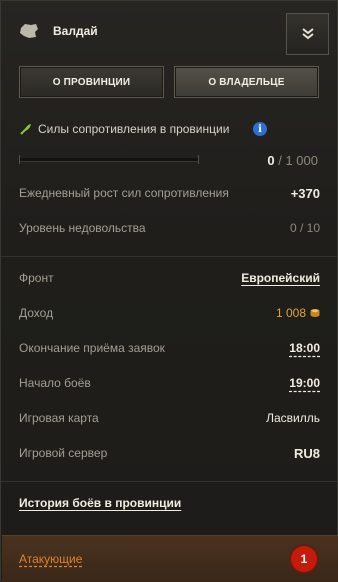  I want to click on front-link: Европейский, so click(280, 278).